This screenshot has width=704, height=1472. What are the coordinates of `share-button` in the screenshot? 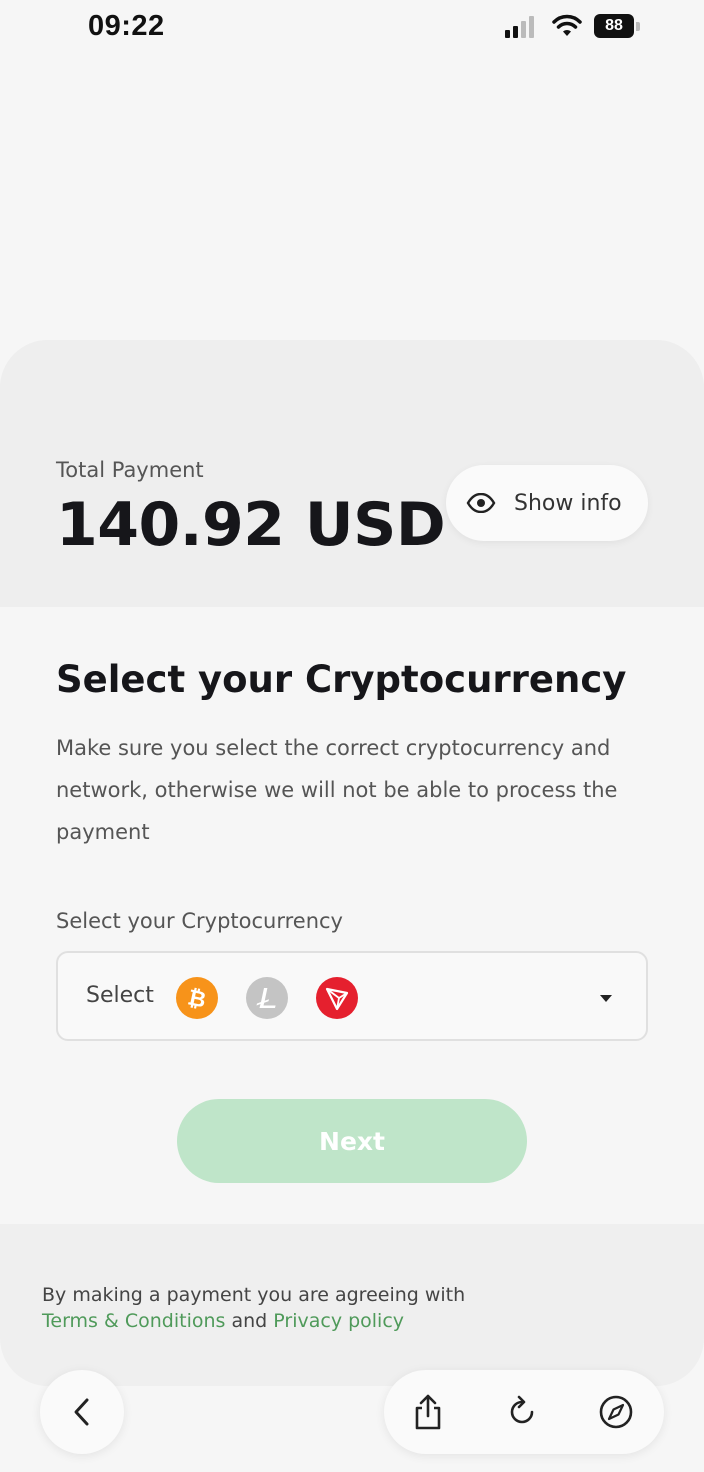 It's located at (428, 1412).